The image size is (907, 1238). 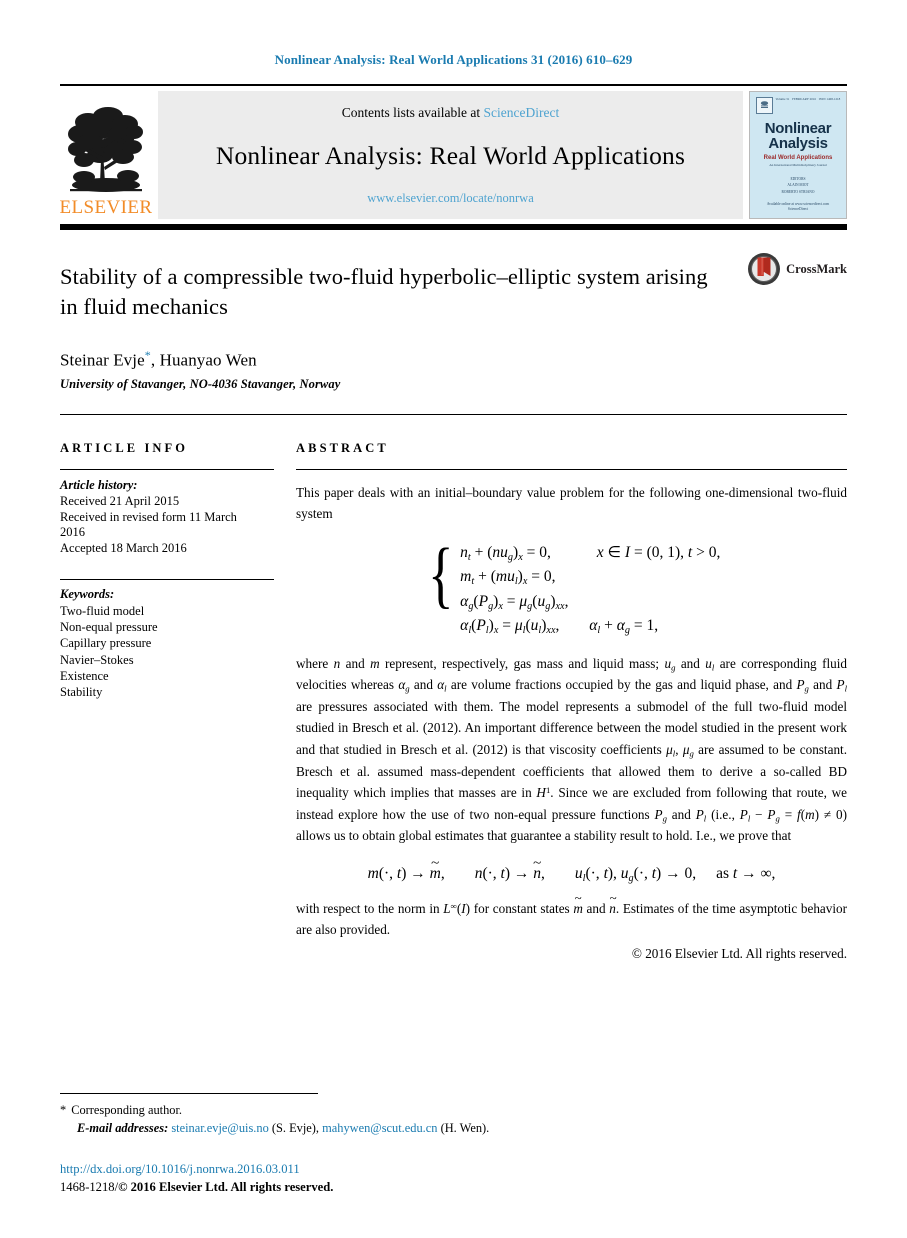 What do you see at coordinates (559, 627) in the screenshot?
I see `equation-row-4: αl(Pl)x = μl(ul)xx, αl + αg = 1,` at bounding box center [559, 627].